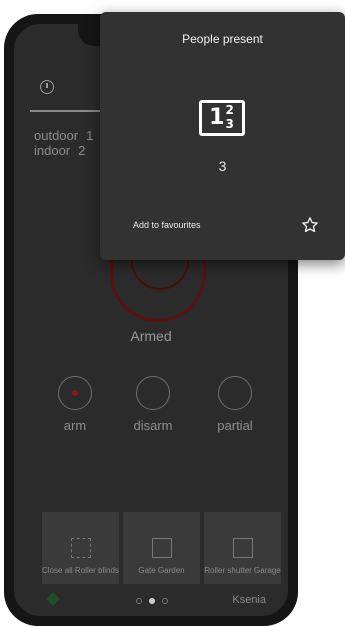 This screenshot has width=345, height=627. What do you see at coordinates (70, 111) in the screenshot?
I see `tab-indicator` at bounding box center [70, 111].